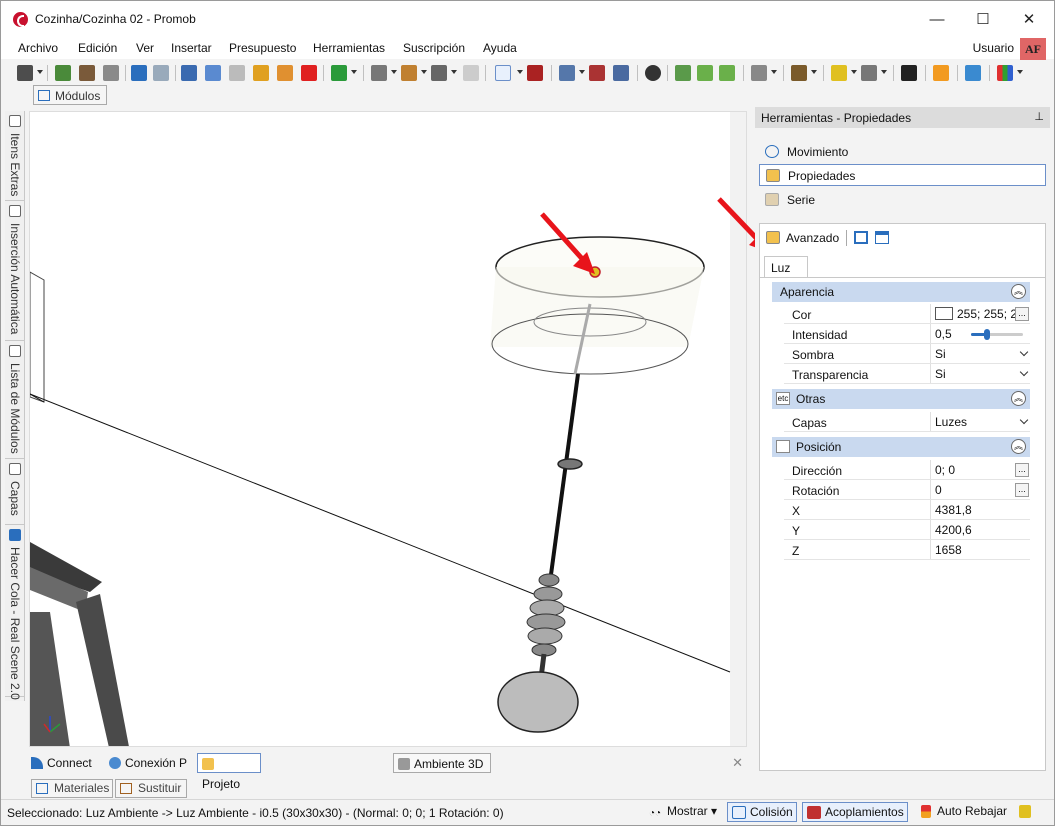 This screenshot has height=826, width=1055. Describe the element at coordinates (237, 73) in the screenshot. I see `paste-icon` at that location.